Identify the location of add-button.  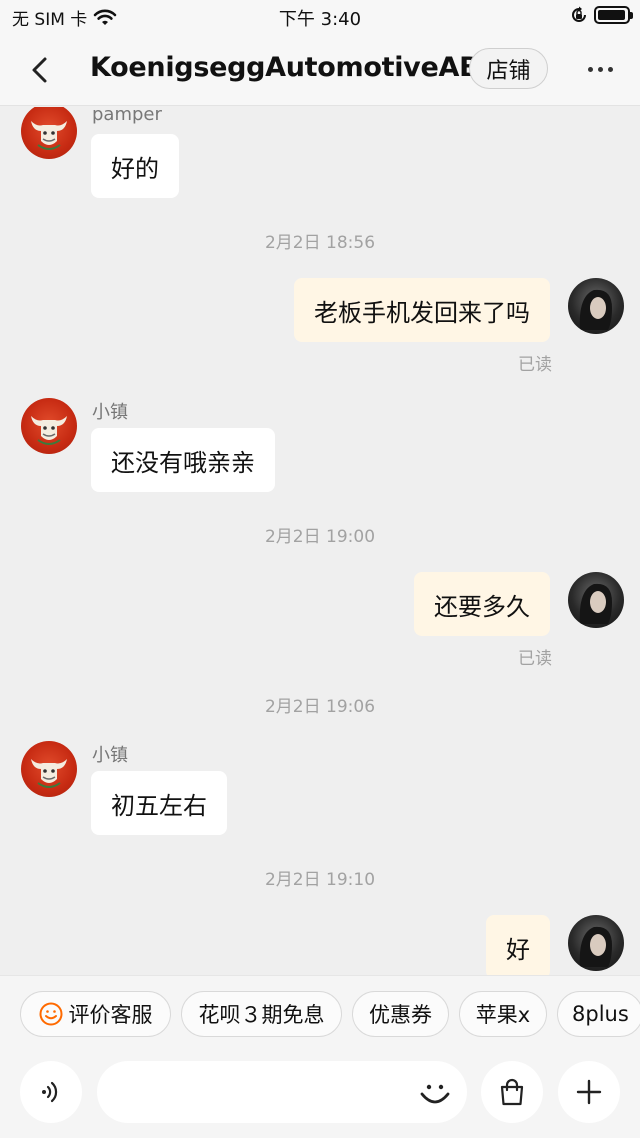
(589, 1092).